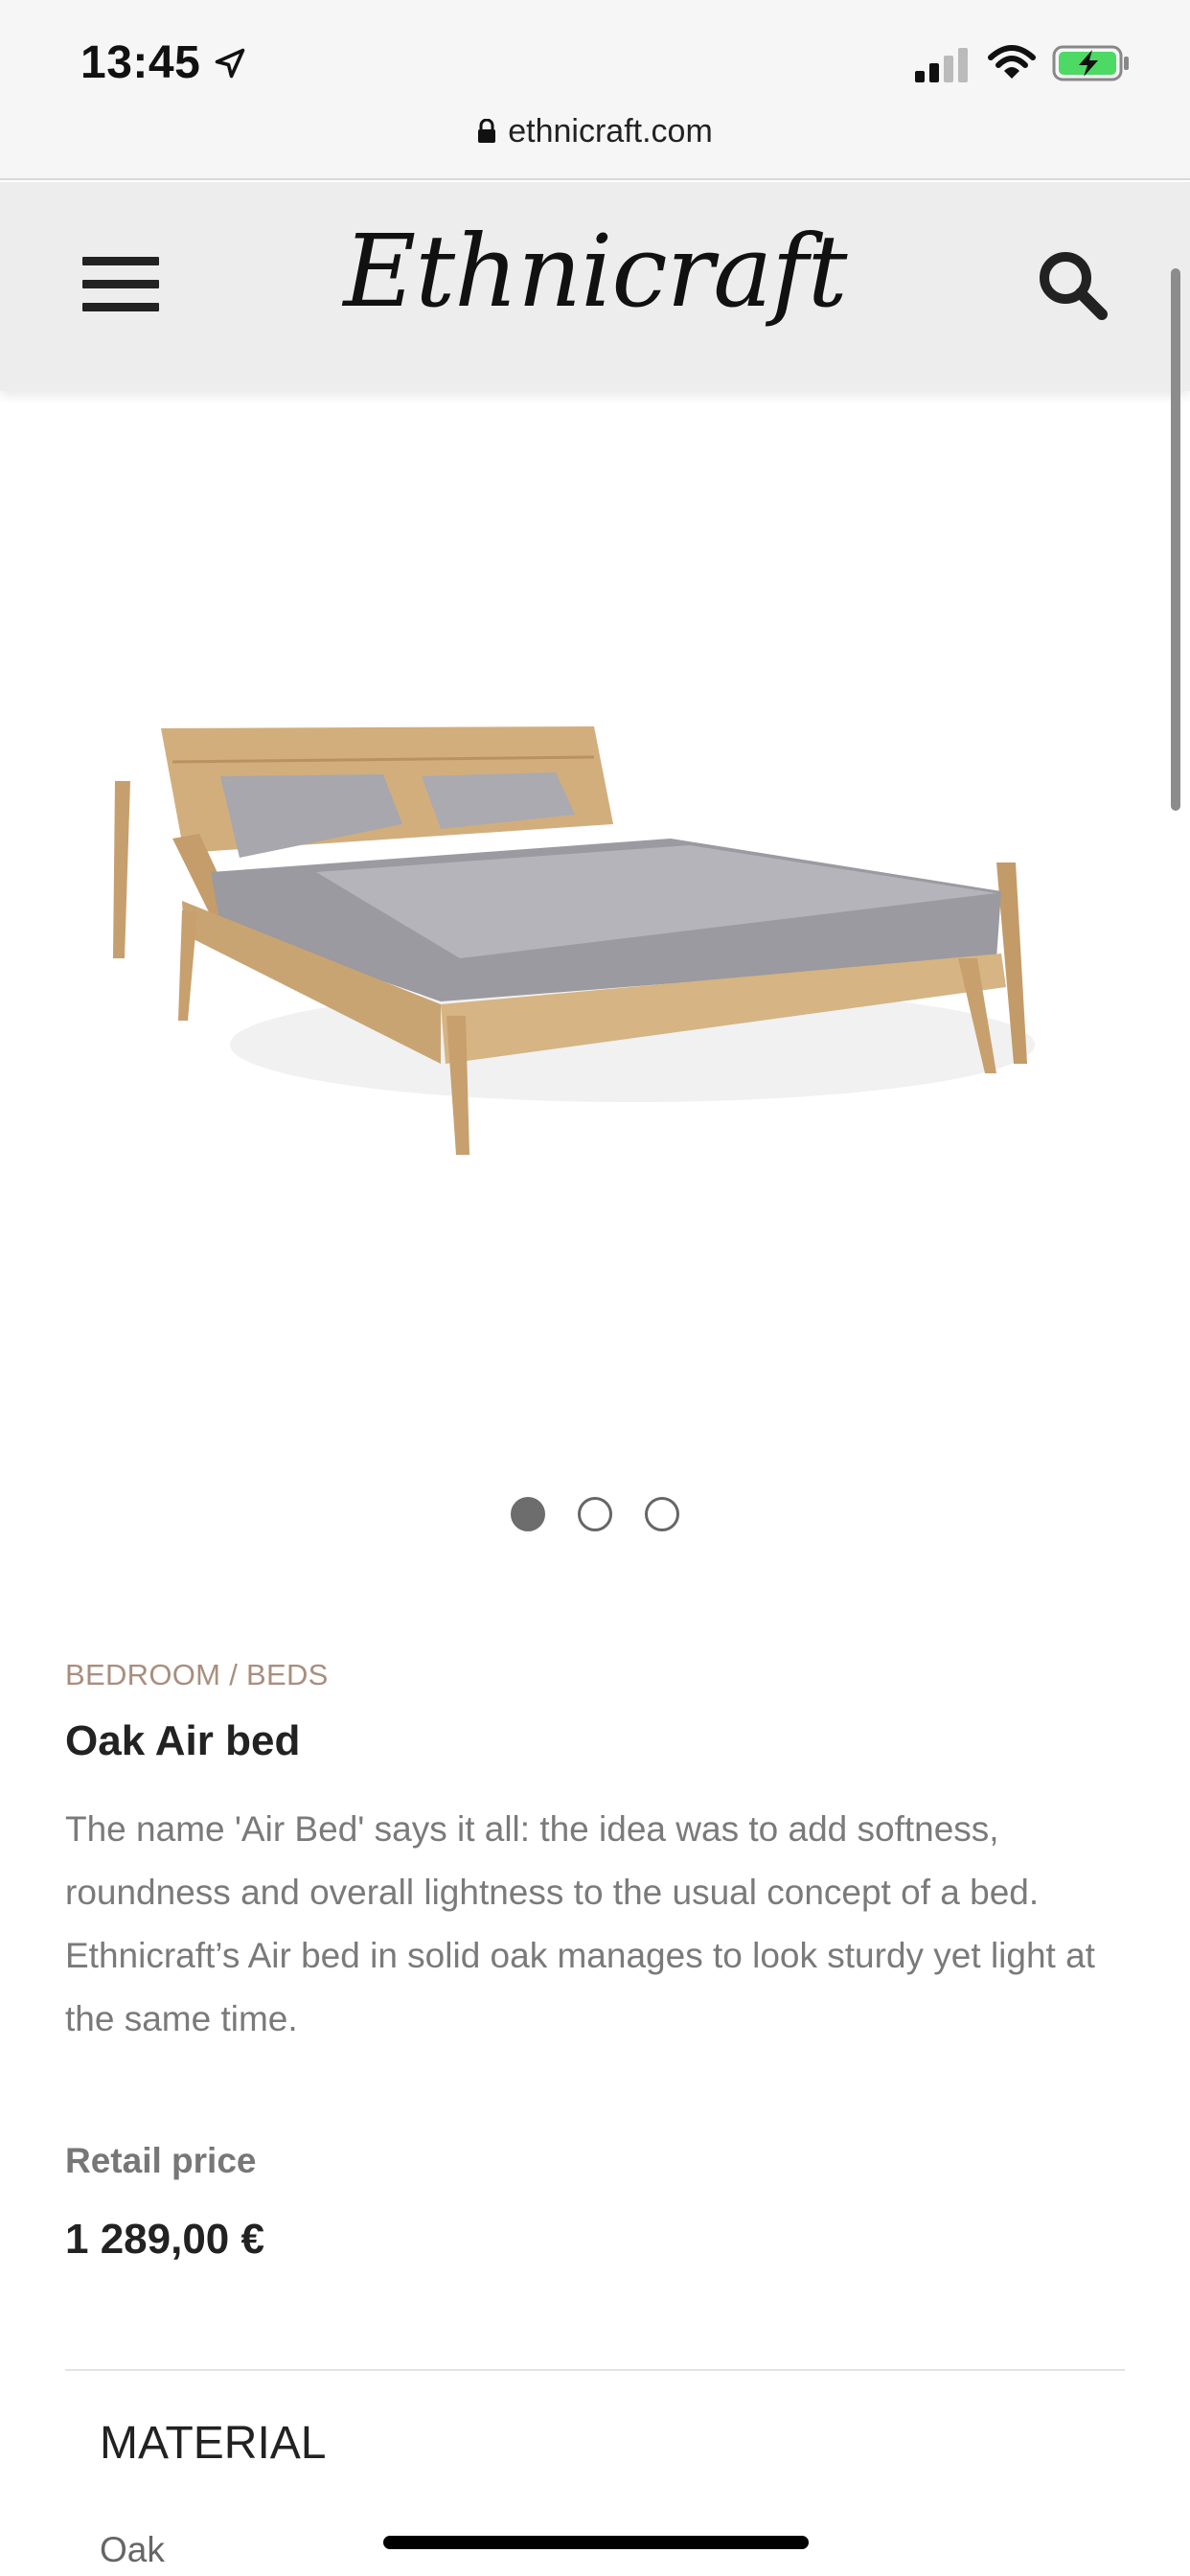  I want to click on price-label: Retail price, so click(161, 2160).